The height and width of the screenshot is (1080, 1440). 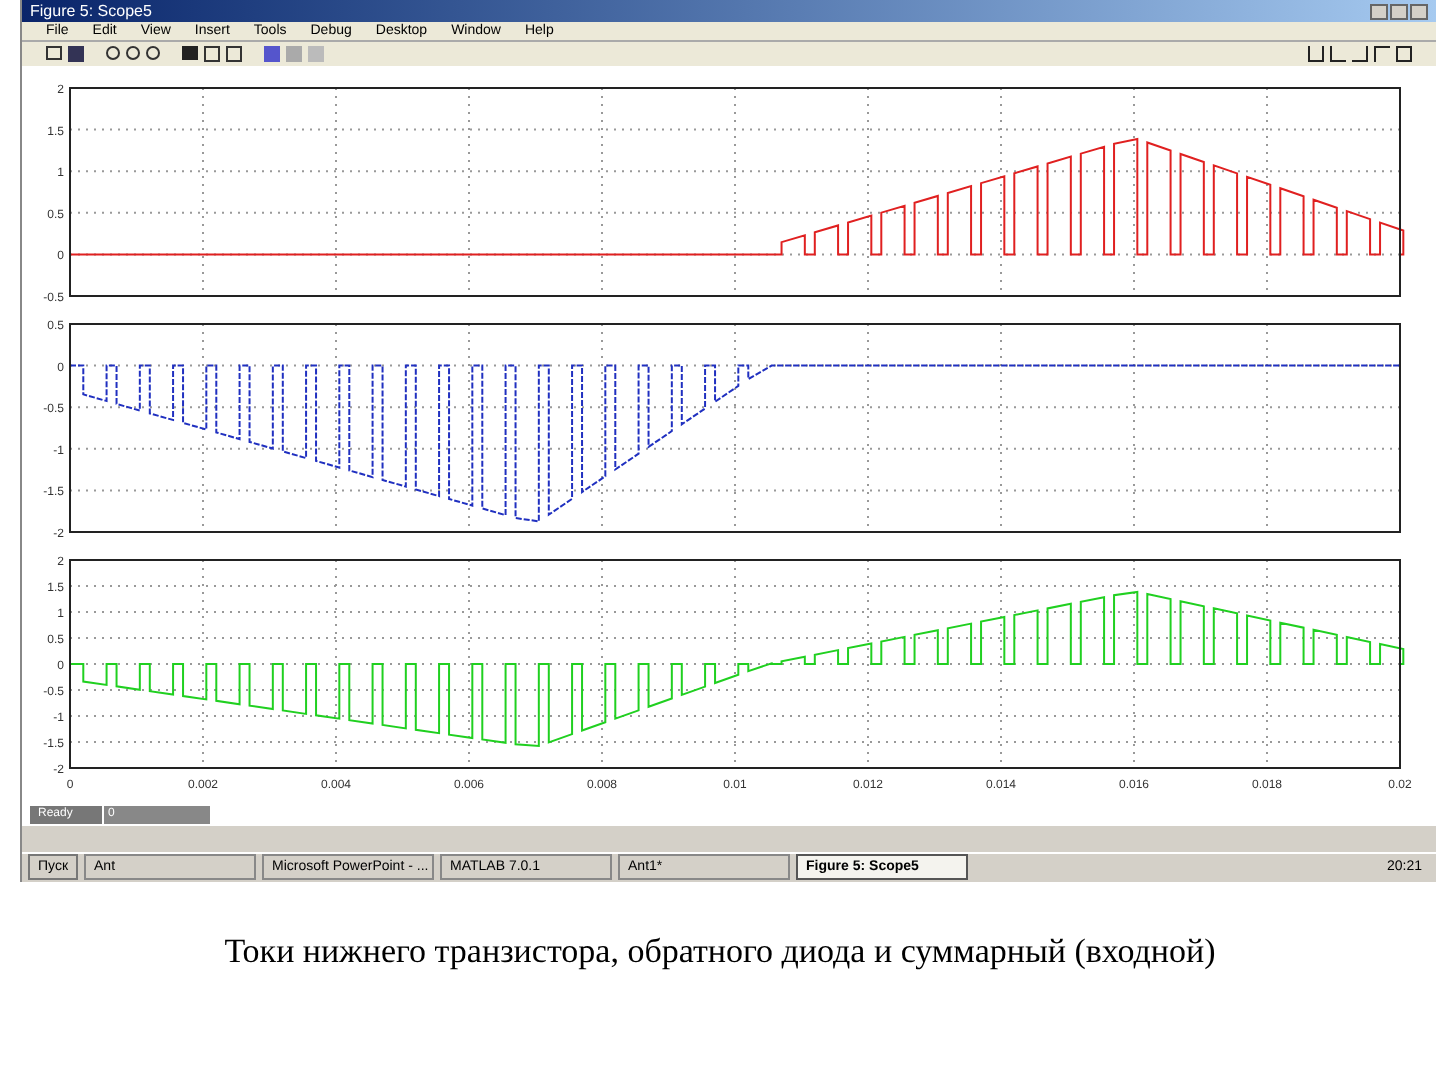 I want to click on close-button, so click(x=1419, y=11).